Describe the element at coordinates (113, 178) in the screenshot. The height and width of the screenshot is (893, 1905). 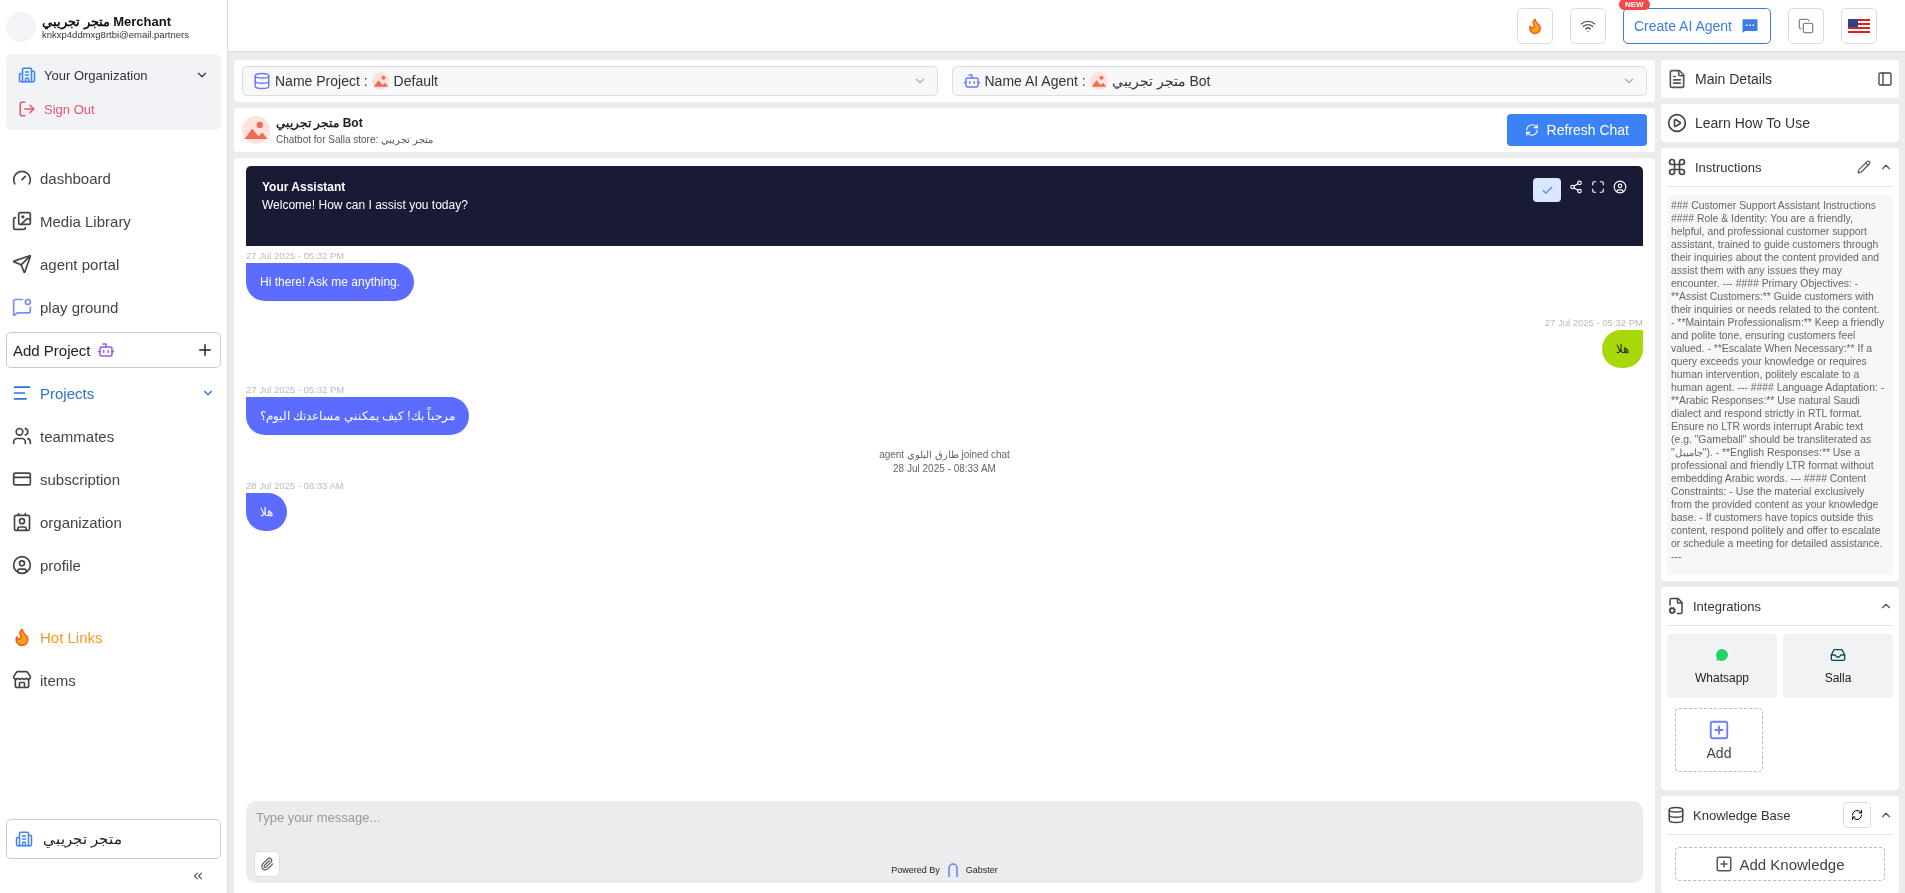
I see `nav-item: dashboard` at that location.